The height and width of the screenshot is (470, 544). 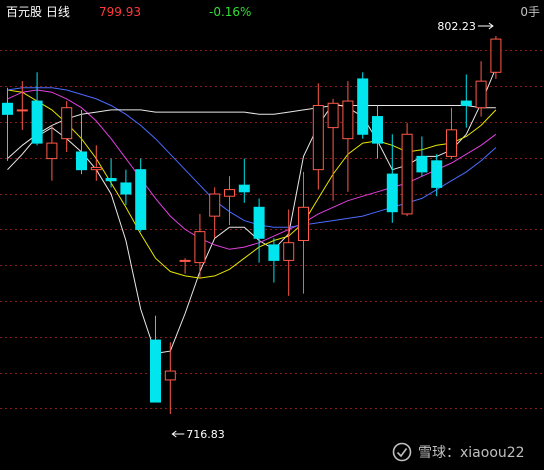 I want to click on watermark: 雪球：xiaoou22, so click(x=458, y=452).